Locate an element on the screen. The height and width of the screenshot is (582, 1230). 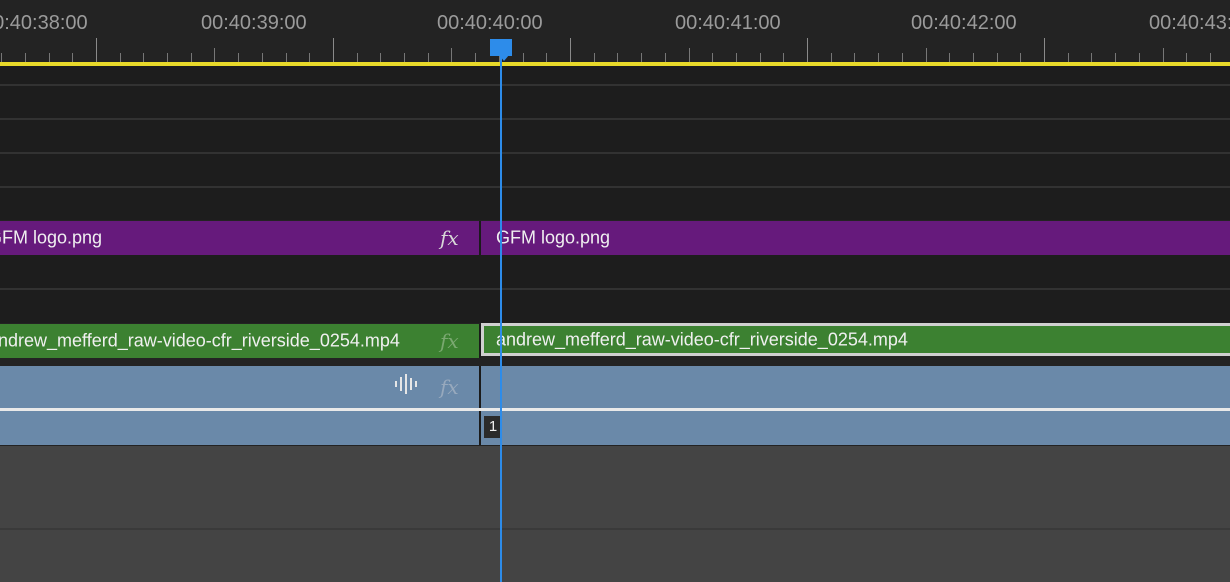
playhead-pointer-icon is located at coordinates (504, 58).